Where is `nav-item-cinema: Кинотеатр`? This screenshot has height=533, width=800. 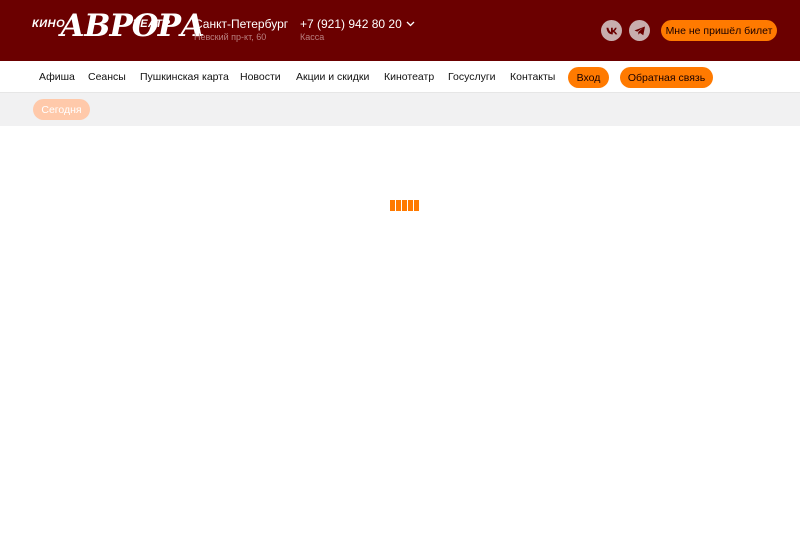
nav-item-cinema: Кинотеатр is located at coordinates (409, 77).